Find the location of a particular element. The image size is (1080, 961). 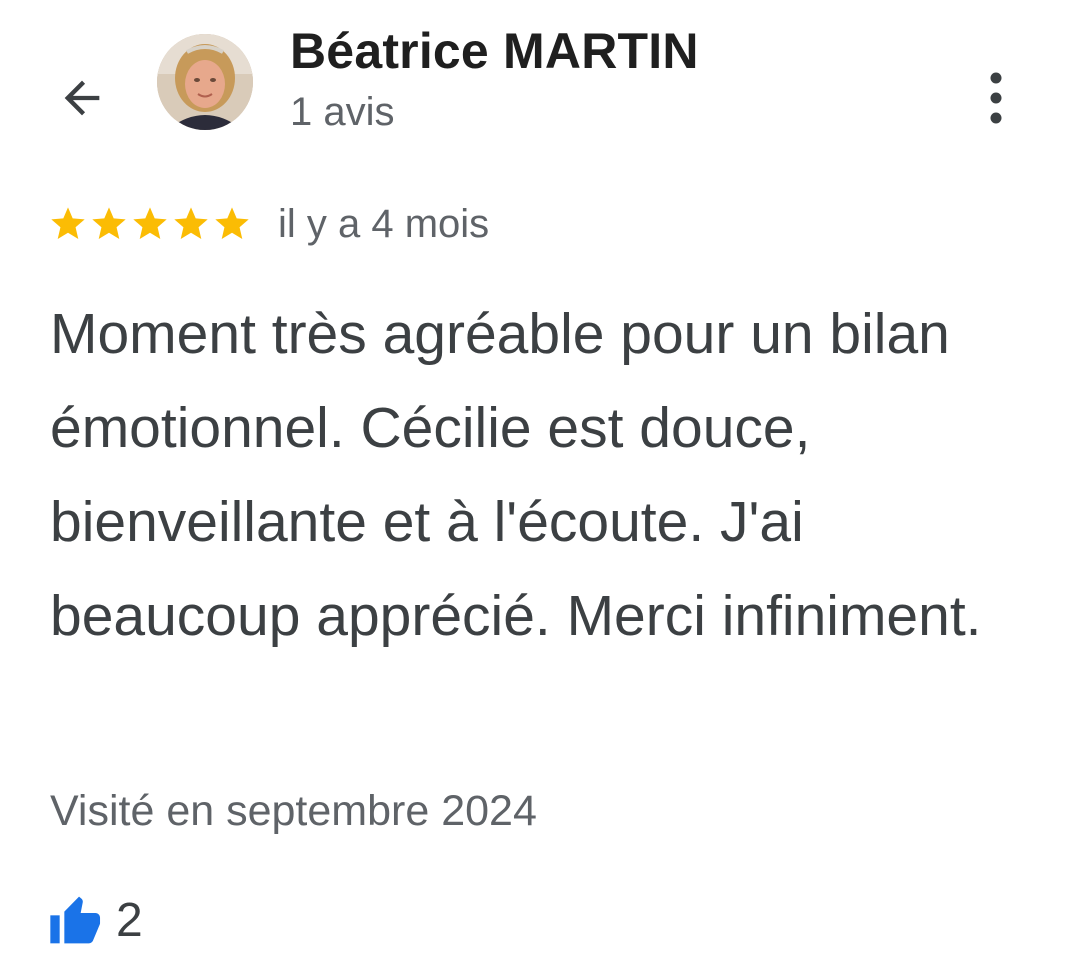

like-button: 2 is located at coordinates (95, 920).